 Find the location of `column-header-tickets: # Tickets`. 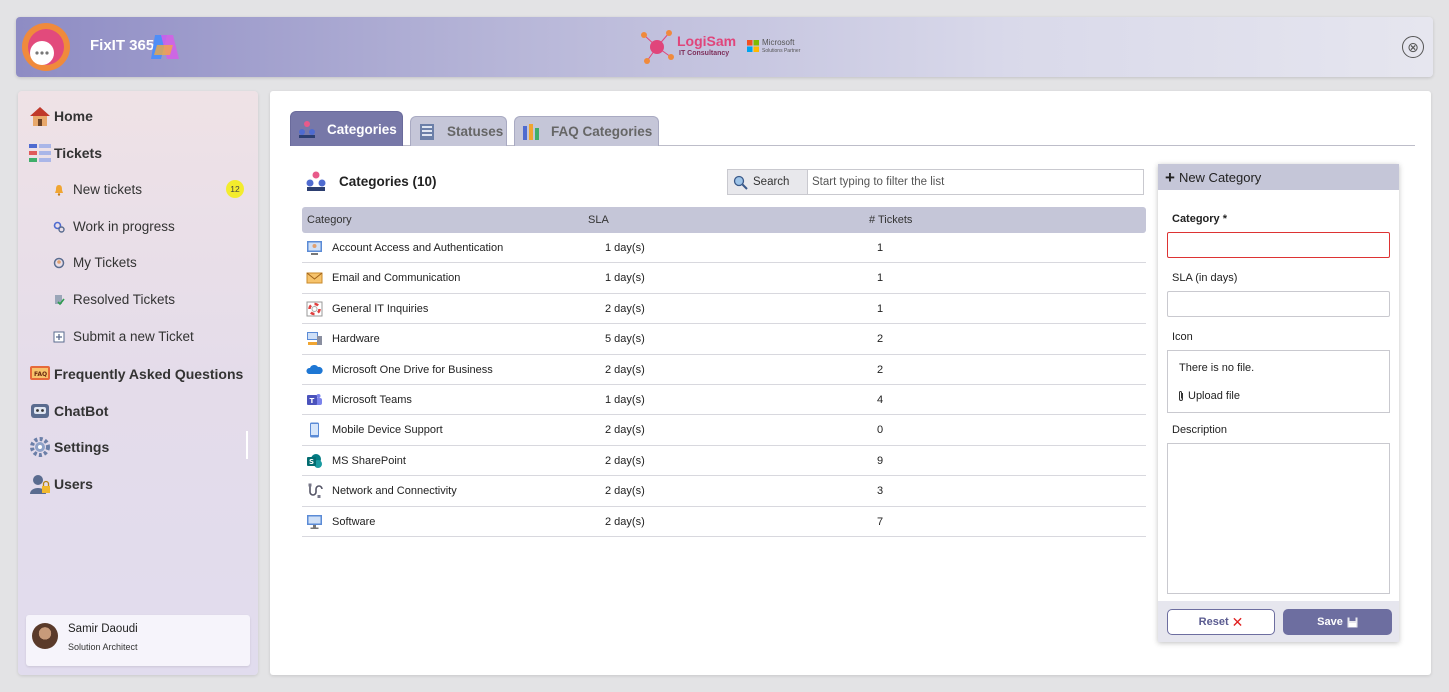

column-header-tickets: # Tickets is located at coordinates (890, 220).